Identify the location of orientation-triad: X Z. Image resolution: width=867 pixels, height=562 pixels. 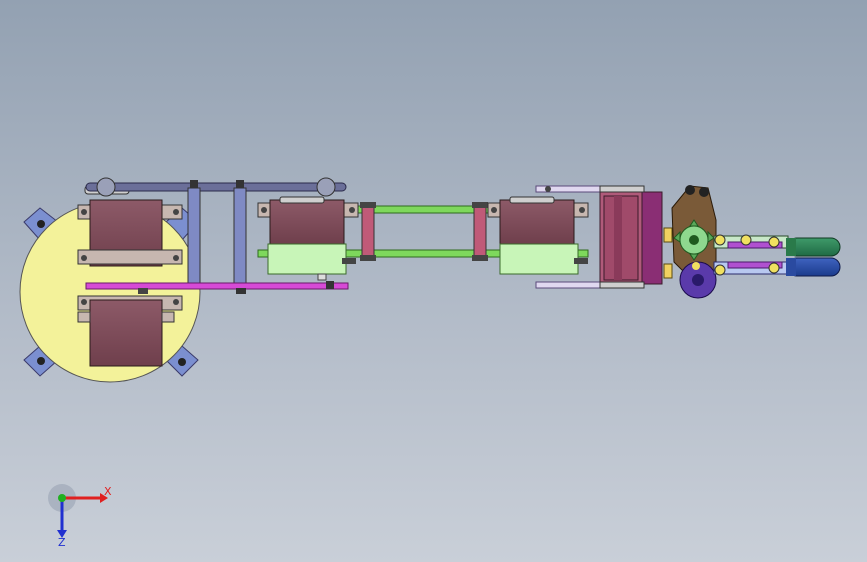
(80, 516).